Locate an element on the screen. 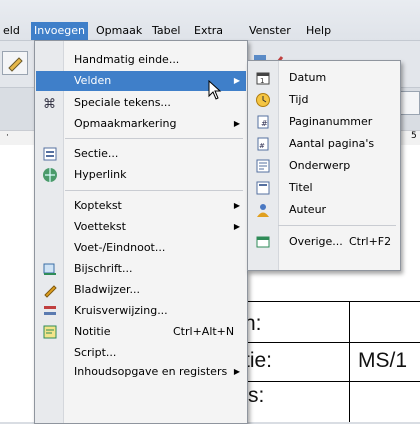 This screenshot has height=424, width=420. bookmark-icon is located at coordinates (50, 291).